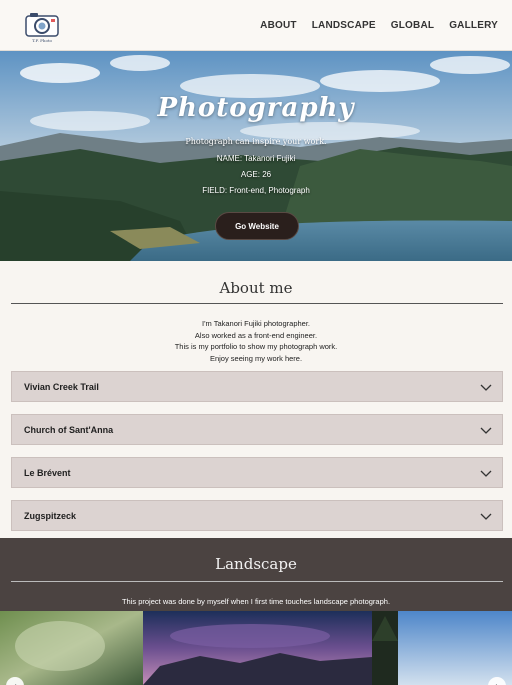 The height and width of the screenshot is (685, 512). I want to click on accordion-le-brevent: Le Brévent, so click(257, 472).